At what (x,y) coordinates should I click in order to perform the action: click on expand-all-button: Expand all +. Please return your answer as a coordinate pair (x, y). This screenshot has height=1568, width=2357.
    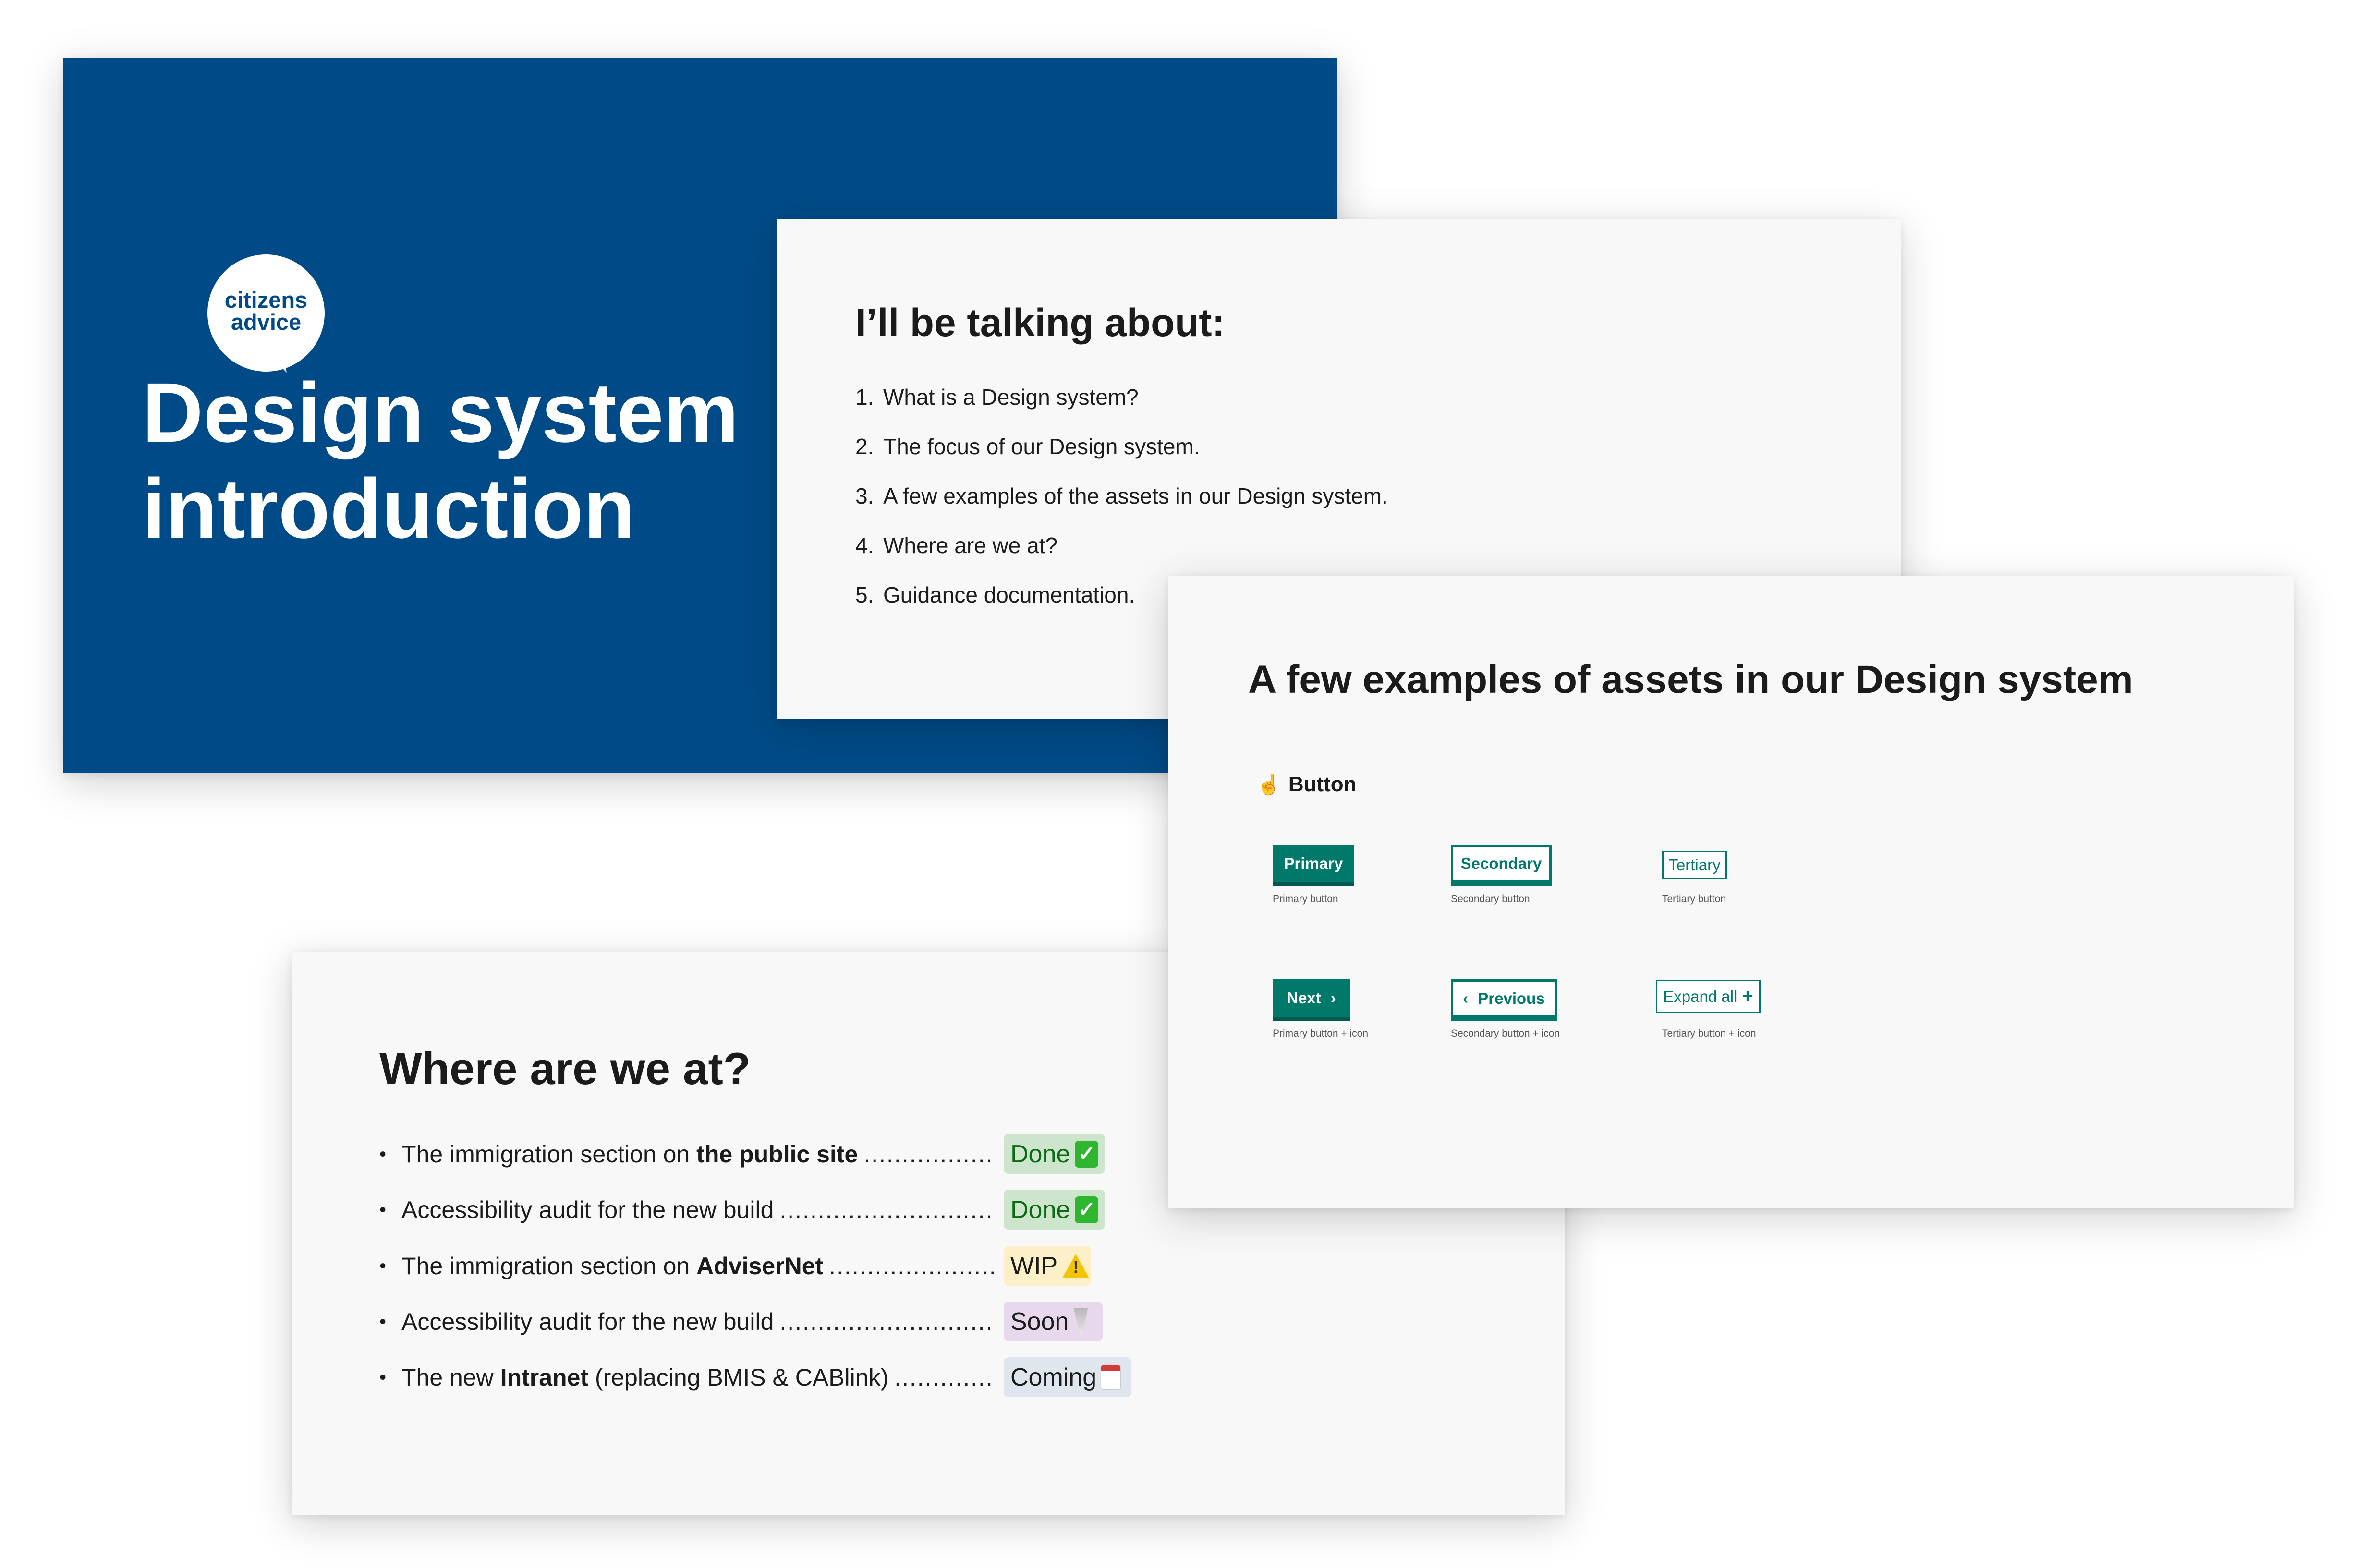
    Looking at the image, I should click on (1709, 996).